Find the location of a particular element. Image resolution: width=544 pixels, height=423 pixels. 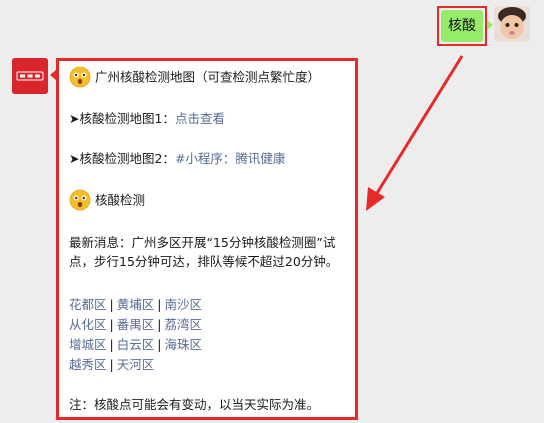

map1-row: ➤核酸检测地图1：点击查看 is located at coordinates (147, 118).